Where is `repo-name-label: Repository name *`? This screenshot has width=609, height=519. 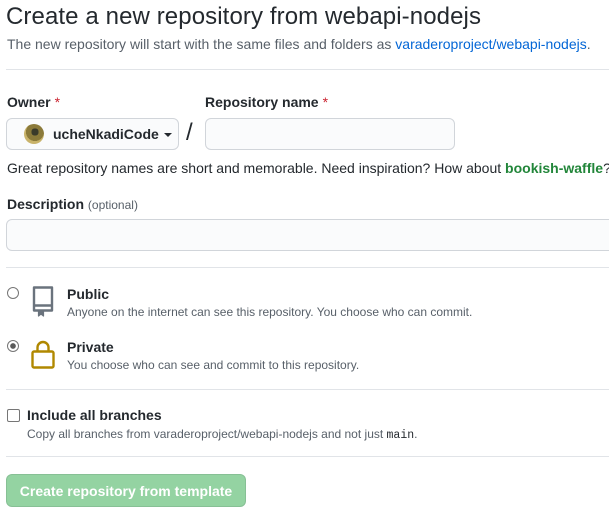 repo-name-label: Repository name * is located at coordinates (267, 102).